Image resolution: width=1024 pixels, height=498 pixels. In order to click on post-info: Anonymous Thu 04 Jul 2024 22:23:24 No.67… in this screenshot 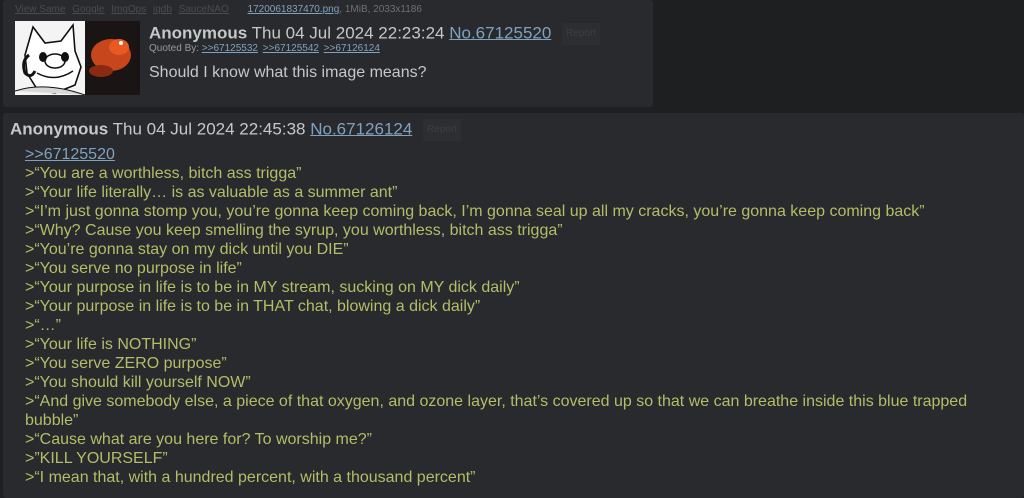, I will do `click(375, 34)`.